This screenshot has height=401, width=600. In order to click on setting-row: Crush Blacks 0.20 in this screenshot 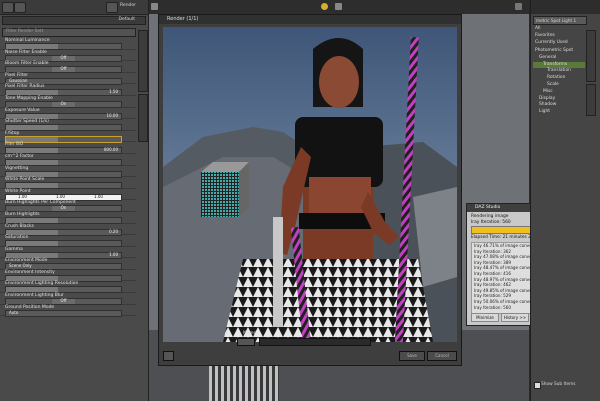, I will do `click(68, 230)`.